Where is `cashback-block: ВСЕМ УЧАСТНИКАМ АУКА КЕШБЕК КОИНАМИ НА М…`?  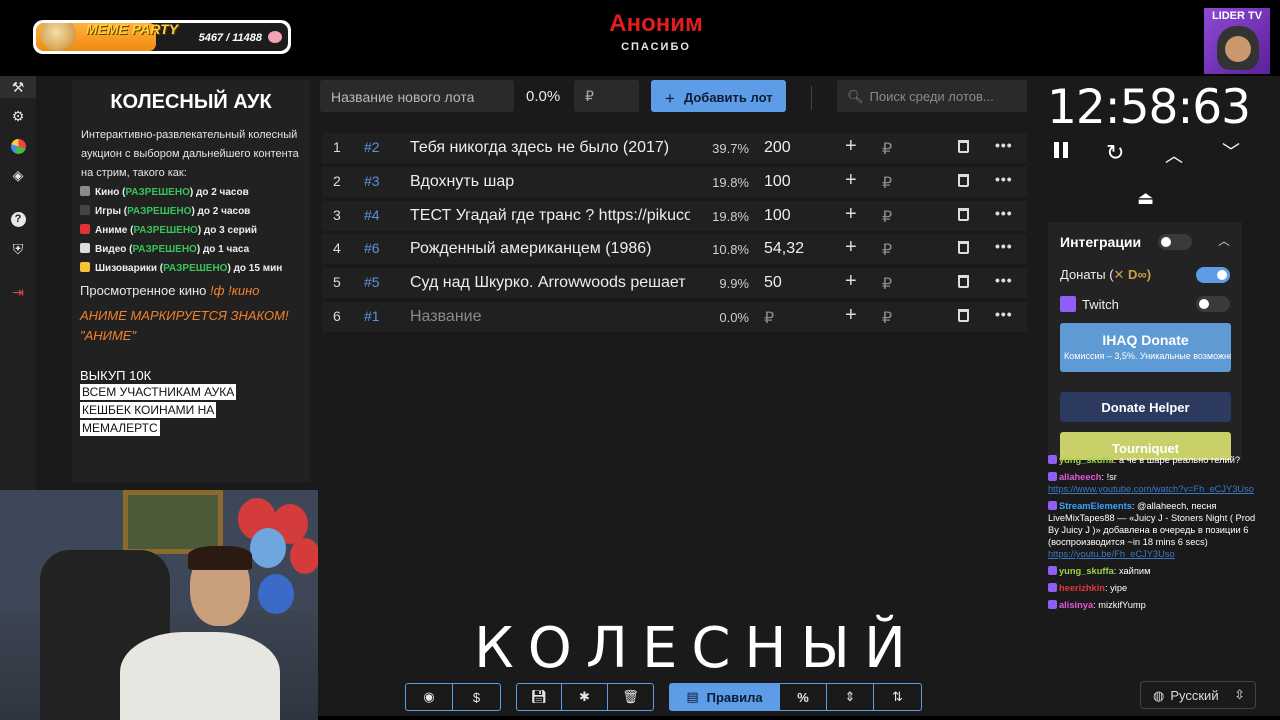
cashback-block: ВСЕМ УЧАСТНИКАМ АУКА КЕШБЕК КОИНАМИ НА М… is located at coordinates (191, 410).